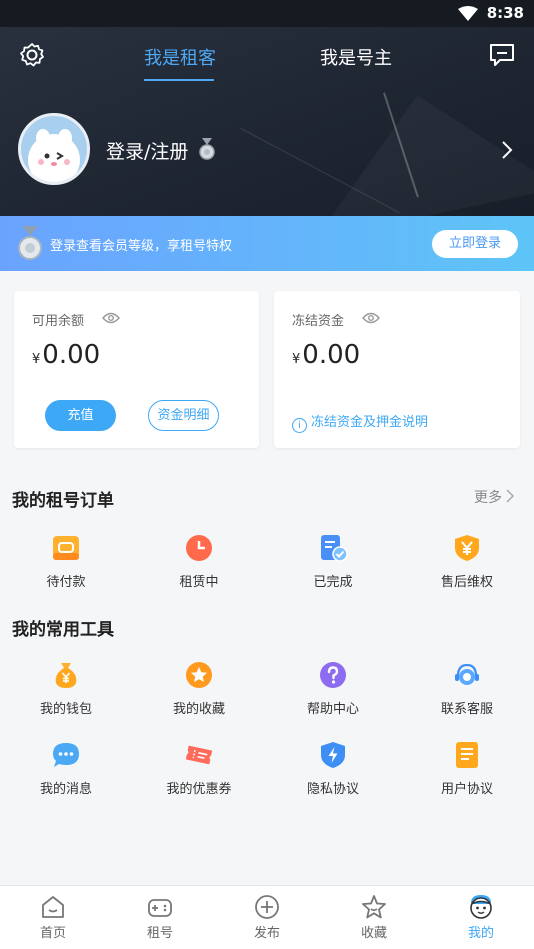  I want to click on tool-favorites: 我的收藏, so click(199, 688).